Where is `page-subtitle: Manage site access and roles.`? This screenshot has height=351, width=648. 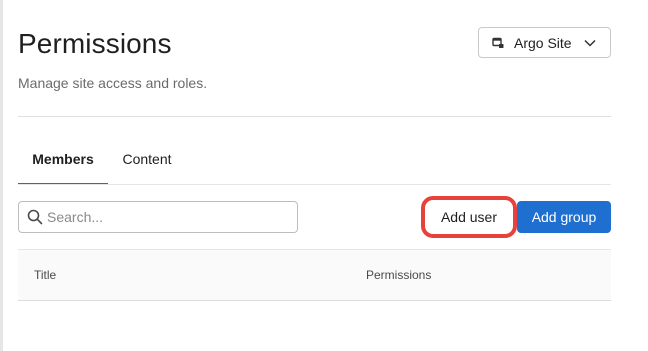 page-subtitle: Manage site access and roles. is located at coordinates (113, 83).